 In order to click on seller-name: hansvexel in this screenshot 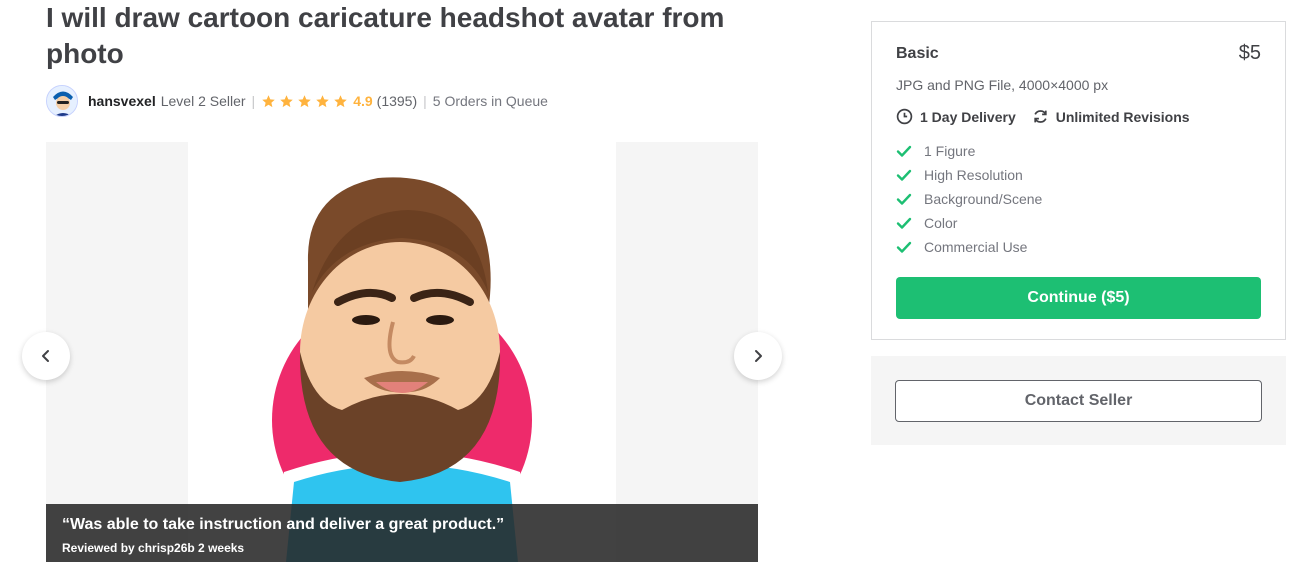, I will do `click(122, 101)`.